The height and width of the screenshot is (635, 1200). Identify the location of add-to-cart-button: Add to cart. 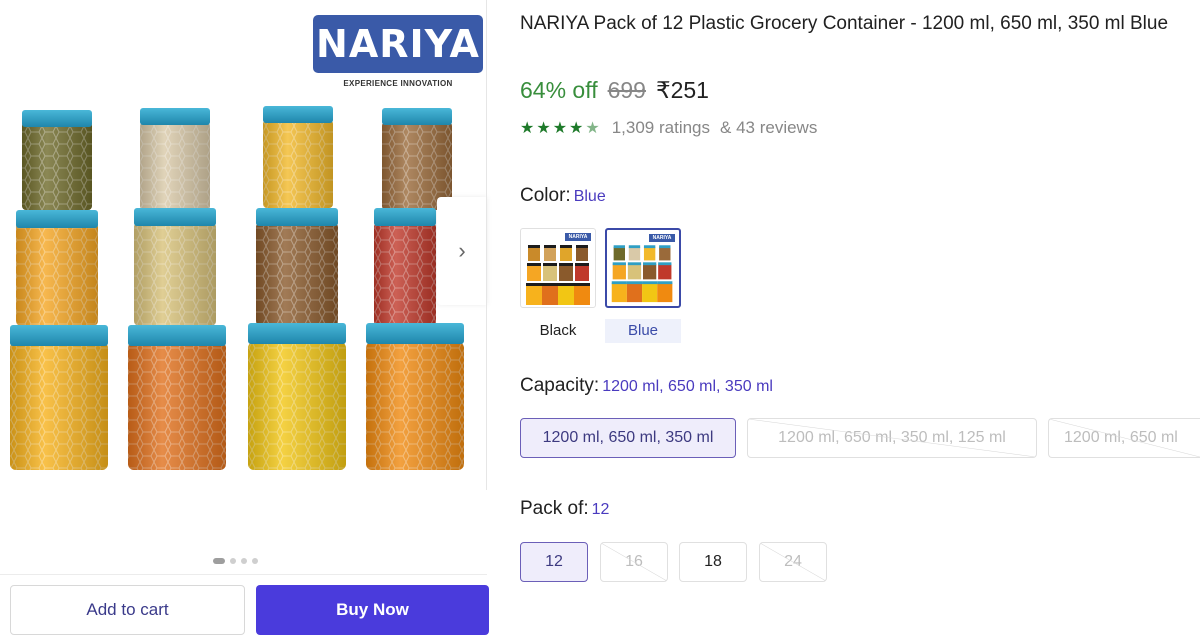
(127, 610).